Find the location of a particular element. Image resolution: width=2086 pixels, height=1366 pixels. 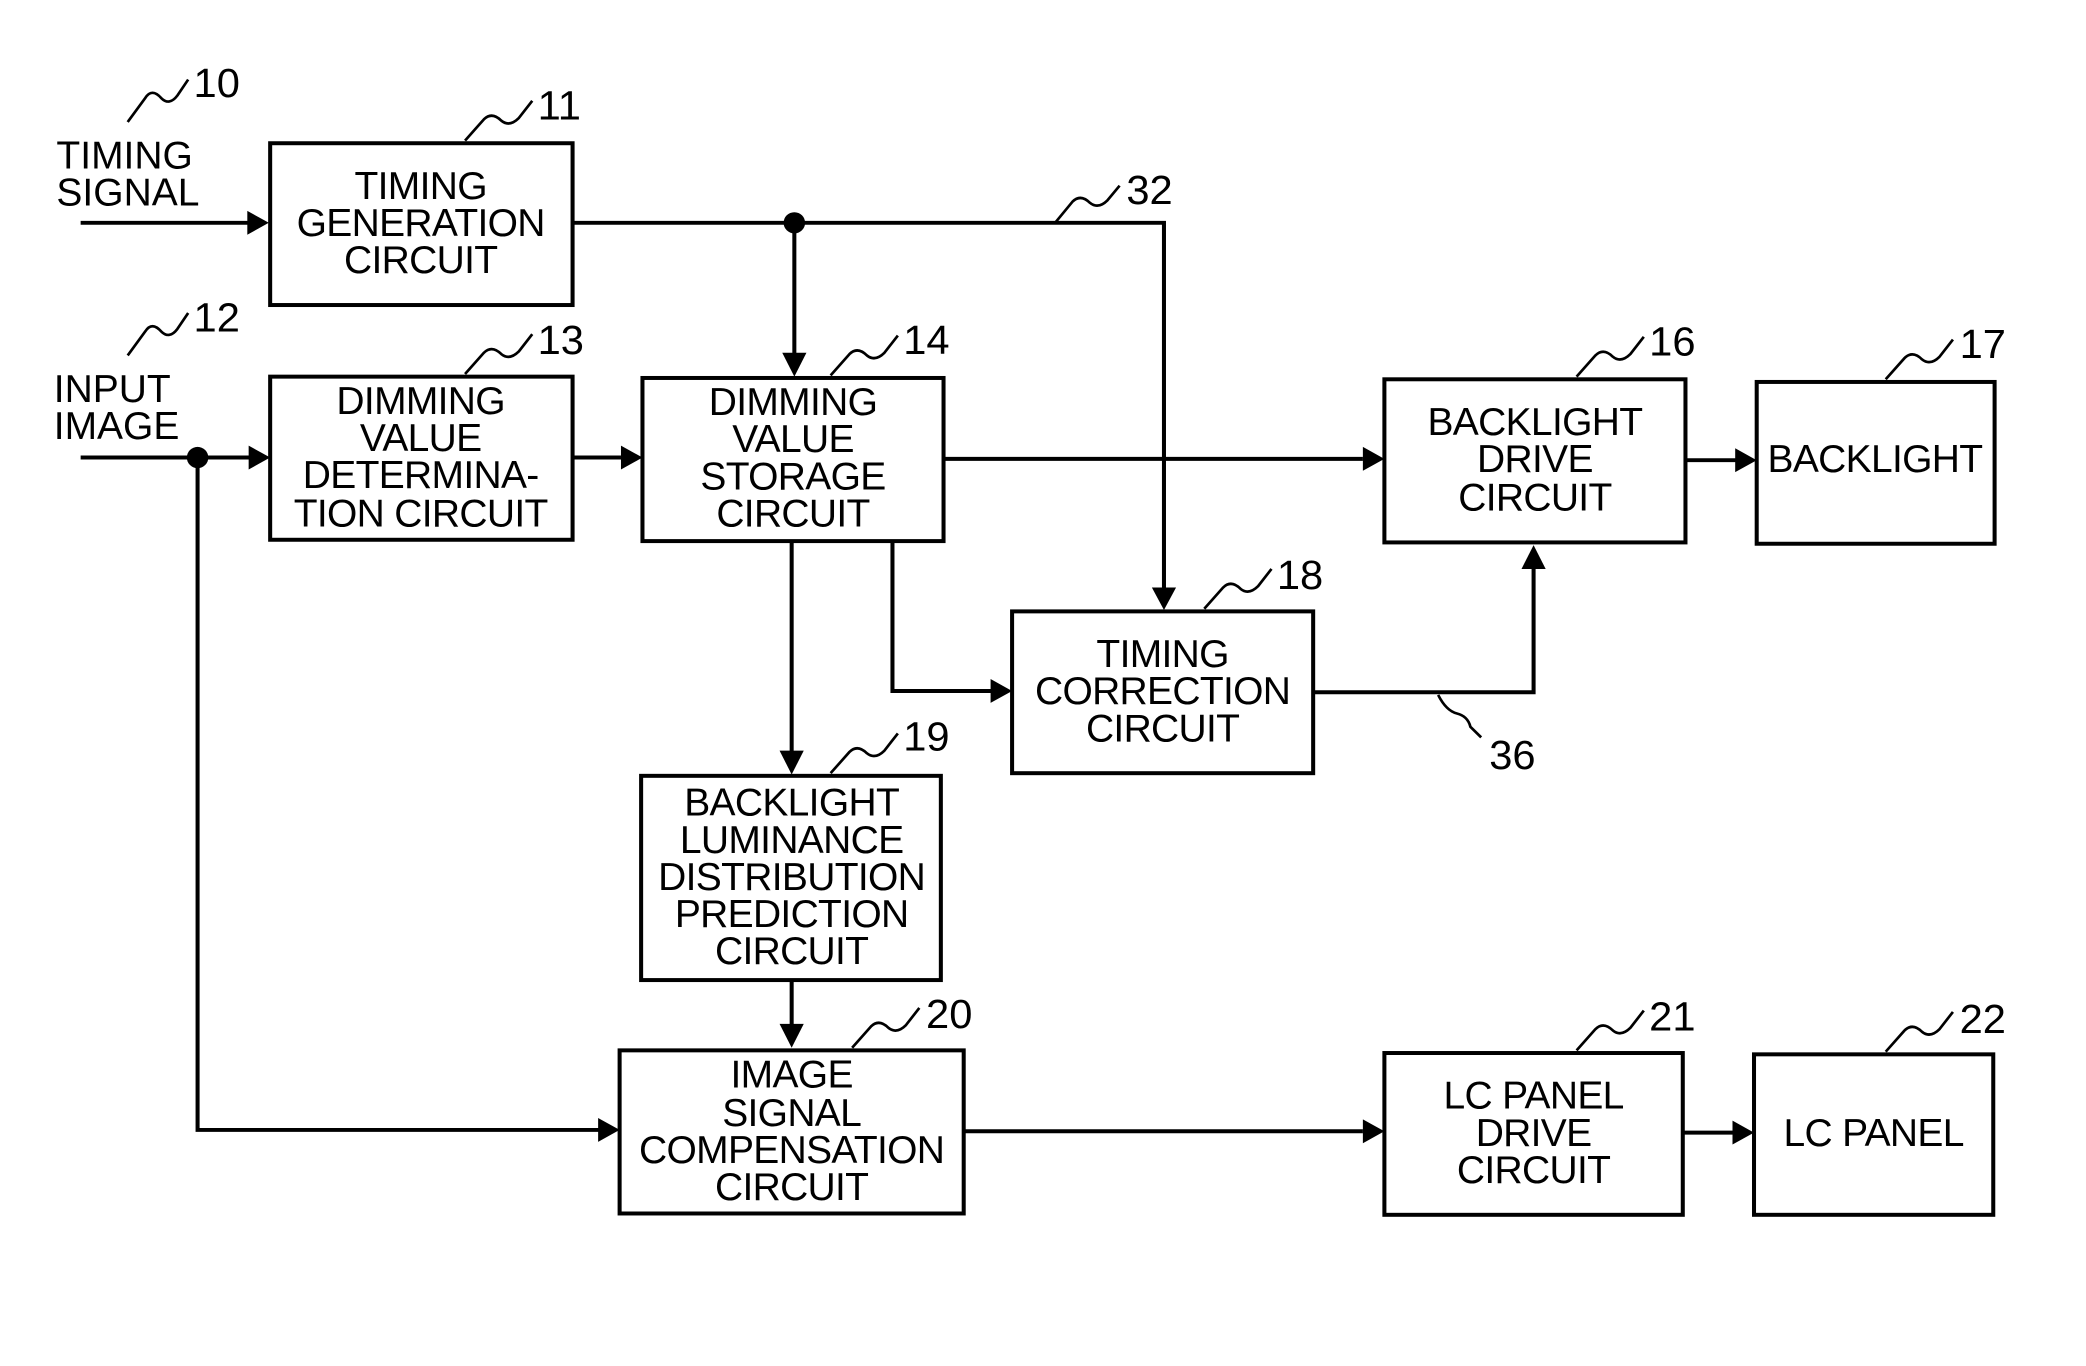

ref-number-11: 11 is located at coordinates (559, 106).